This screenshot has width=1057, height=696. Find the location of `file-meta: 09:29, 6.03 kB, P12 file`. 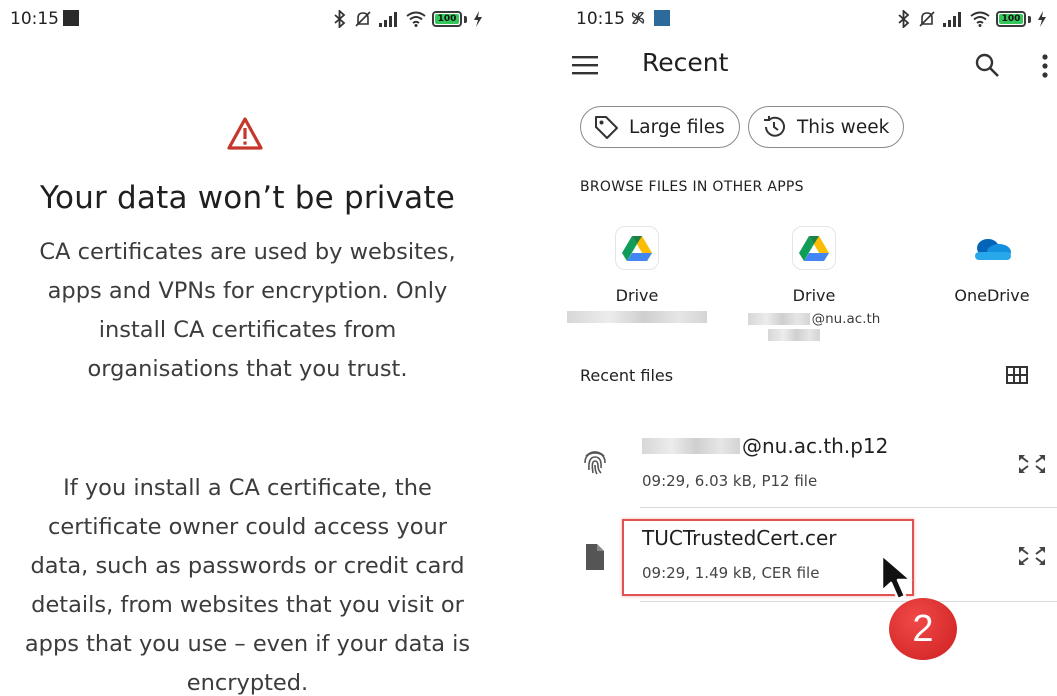

file-meta: 09:29, 6.03 kB, P12 file is located at coordinates (730, 481).